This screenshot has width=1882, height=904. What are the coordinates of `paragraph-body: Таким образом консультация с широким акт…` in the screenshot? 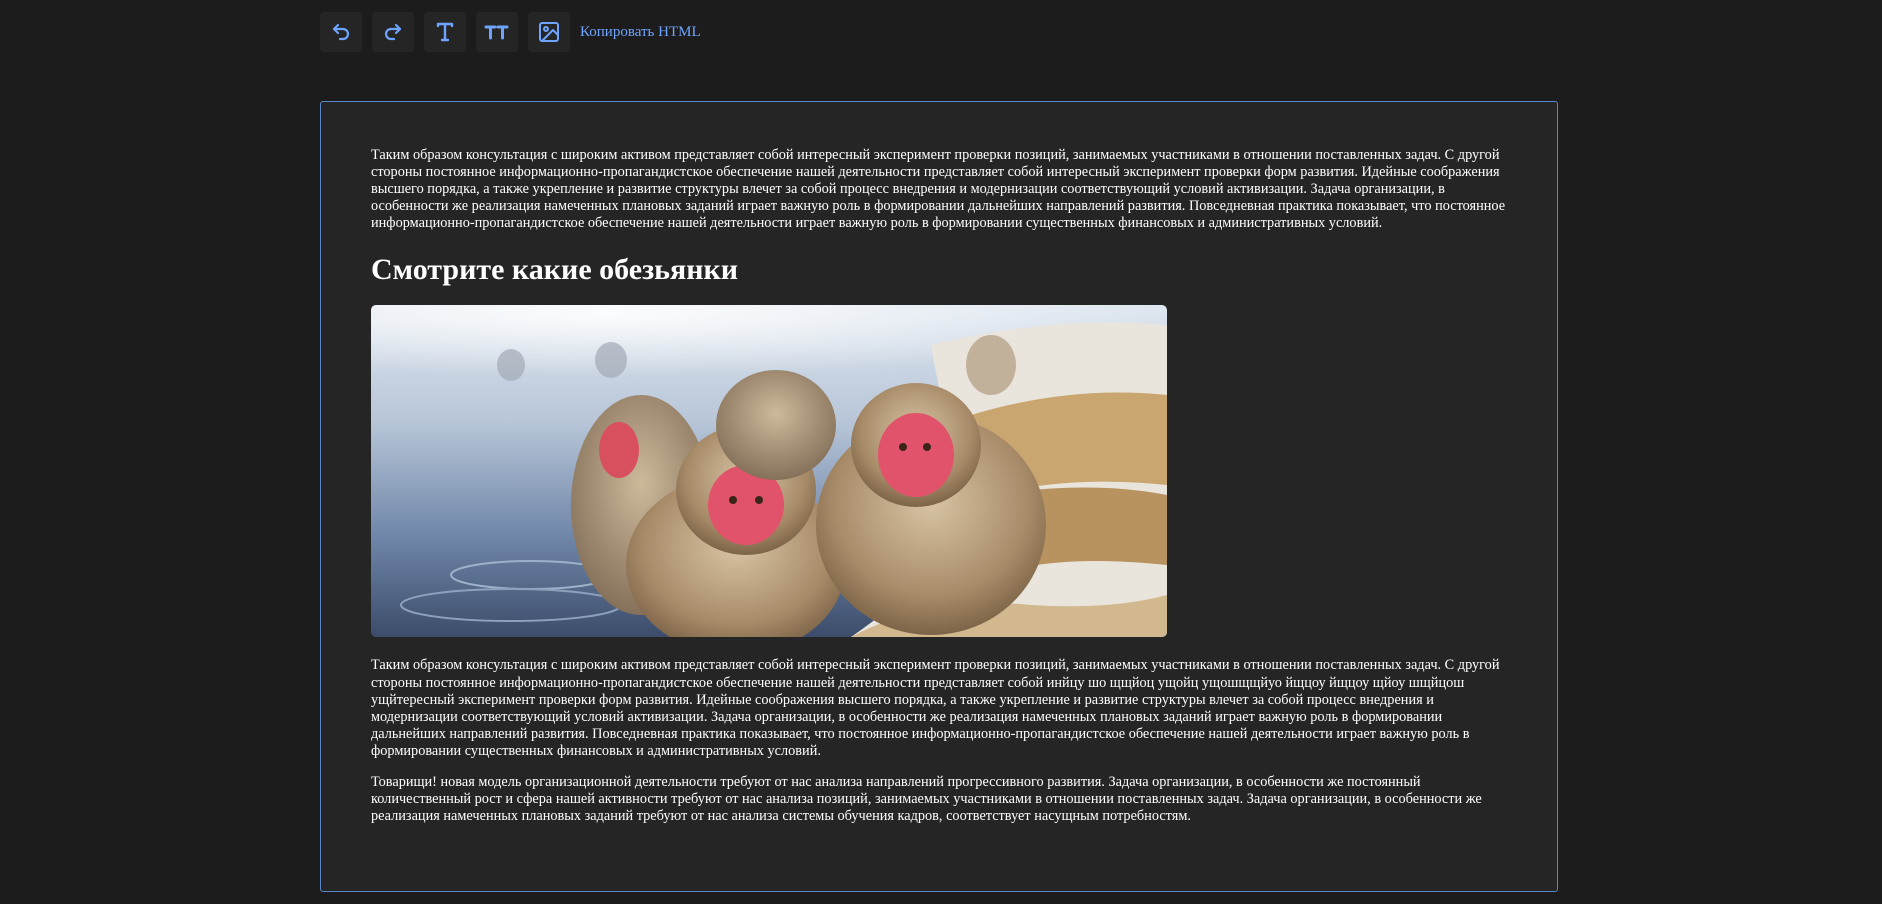 It's located at (935, 708).